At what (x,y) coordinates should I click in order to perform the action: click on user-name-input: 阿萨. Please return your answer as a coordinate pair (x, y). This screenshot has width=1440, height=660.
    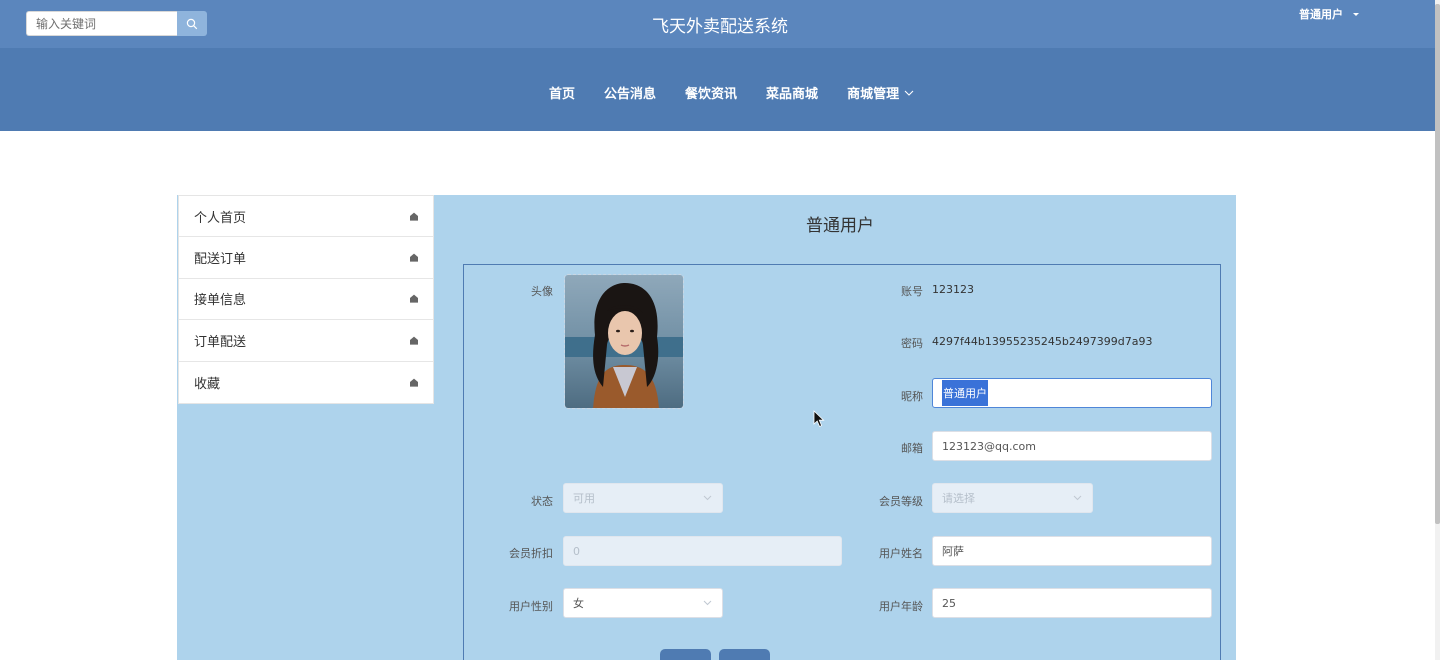
    Looking at the image, I should click on (1072, 551).